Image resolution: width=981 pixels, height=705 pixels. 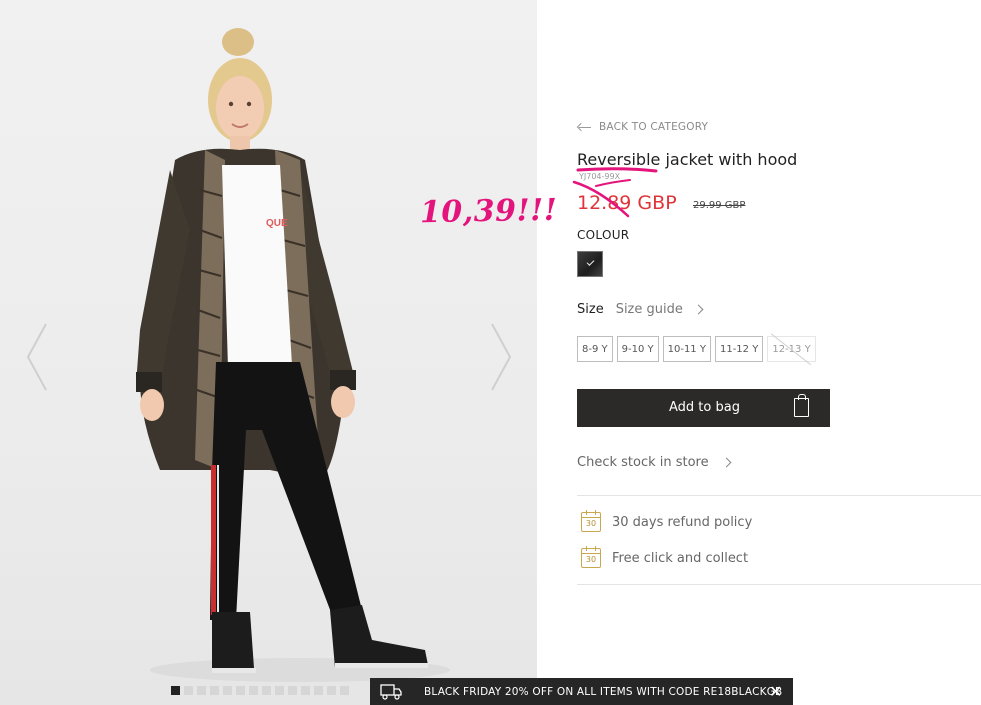 What do you see at coordinates (719, 205) in the screenshot?
I see `product-old-price: 29.99 GBP` at bounding box center [719, 205].